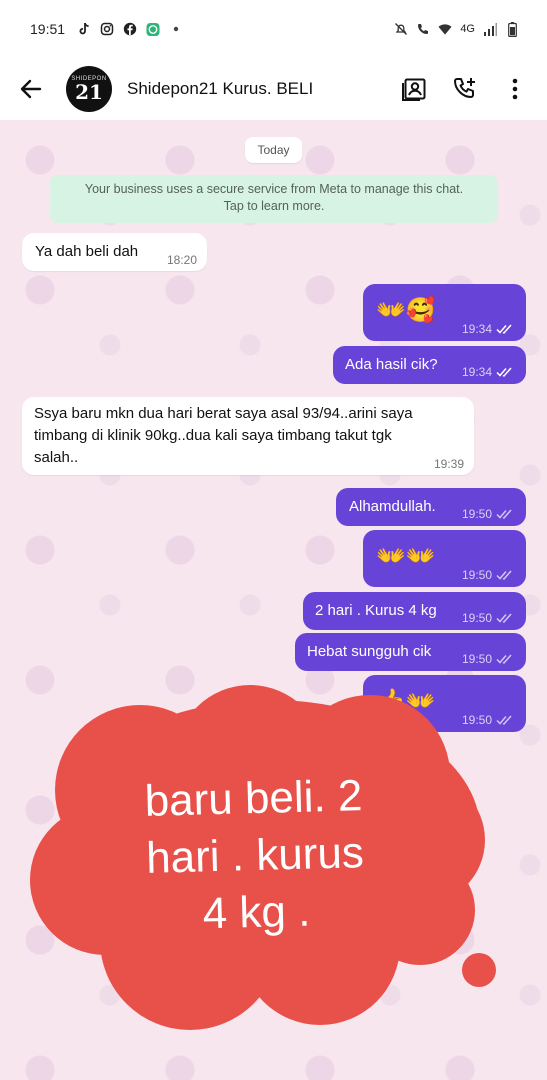  Describe the element at coordinates (391, 364) in the screenshot. I see `message-text: Ada hasil cik?` at that location.